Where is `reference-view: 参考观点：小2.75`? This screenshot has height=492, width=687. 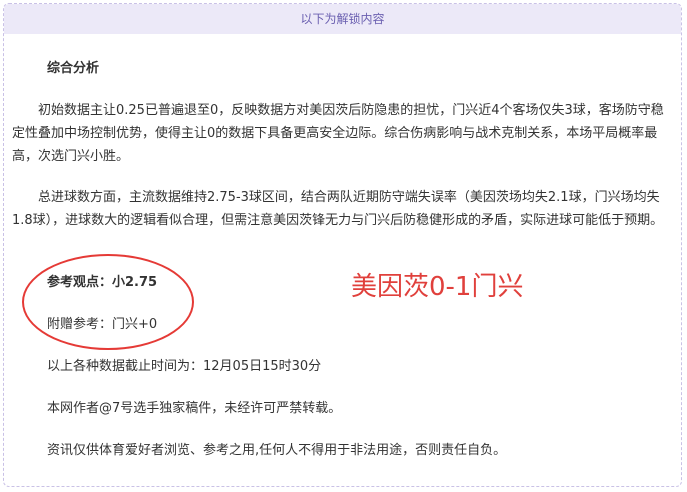 reference-view: 参考观点：小2.75 is located at coordinates (102, 282).